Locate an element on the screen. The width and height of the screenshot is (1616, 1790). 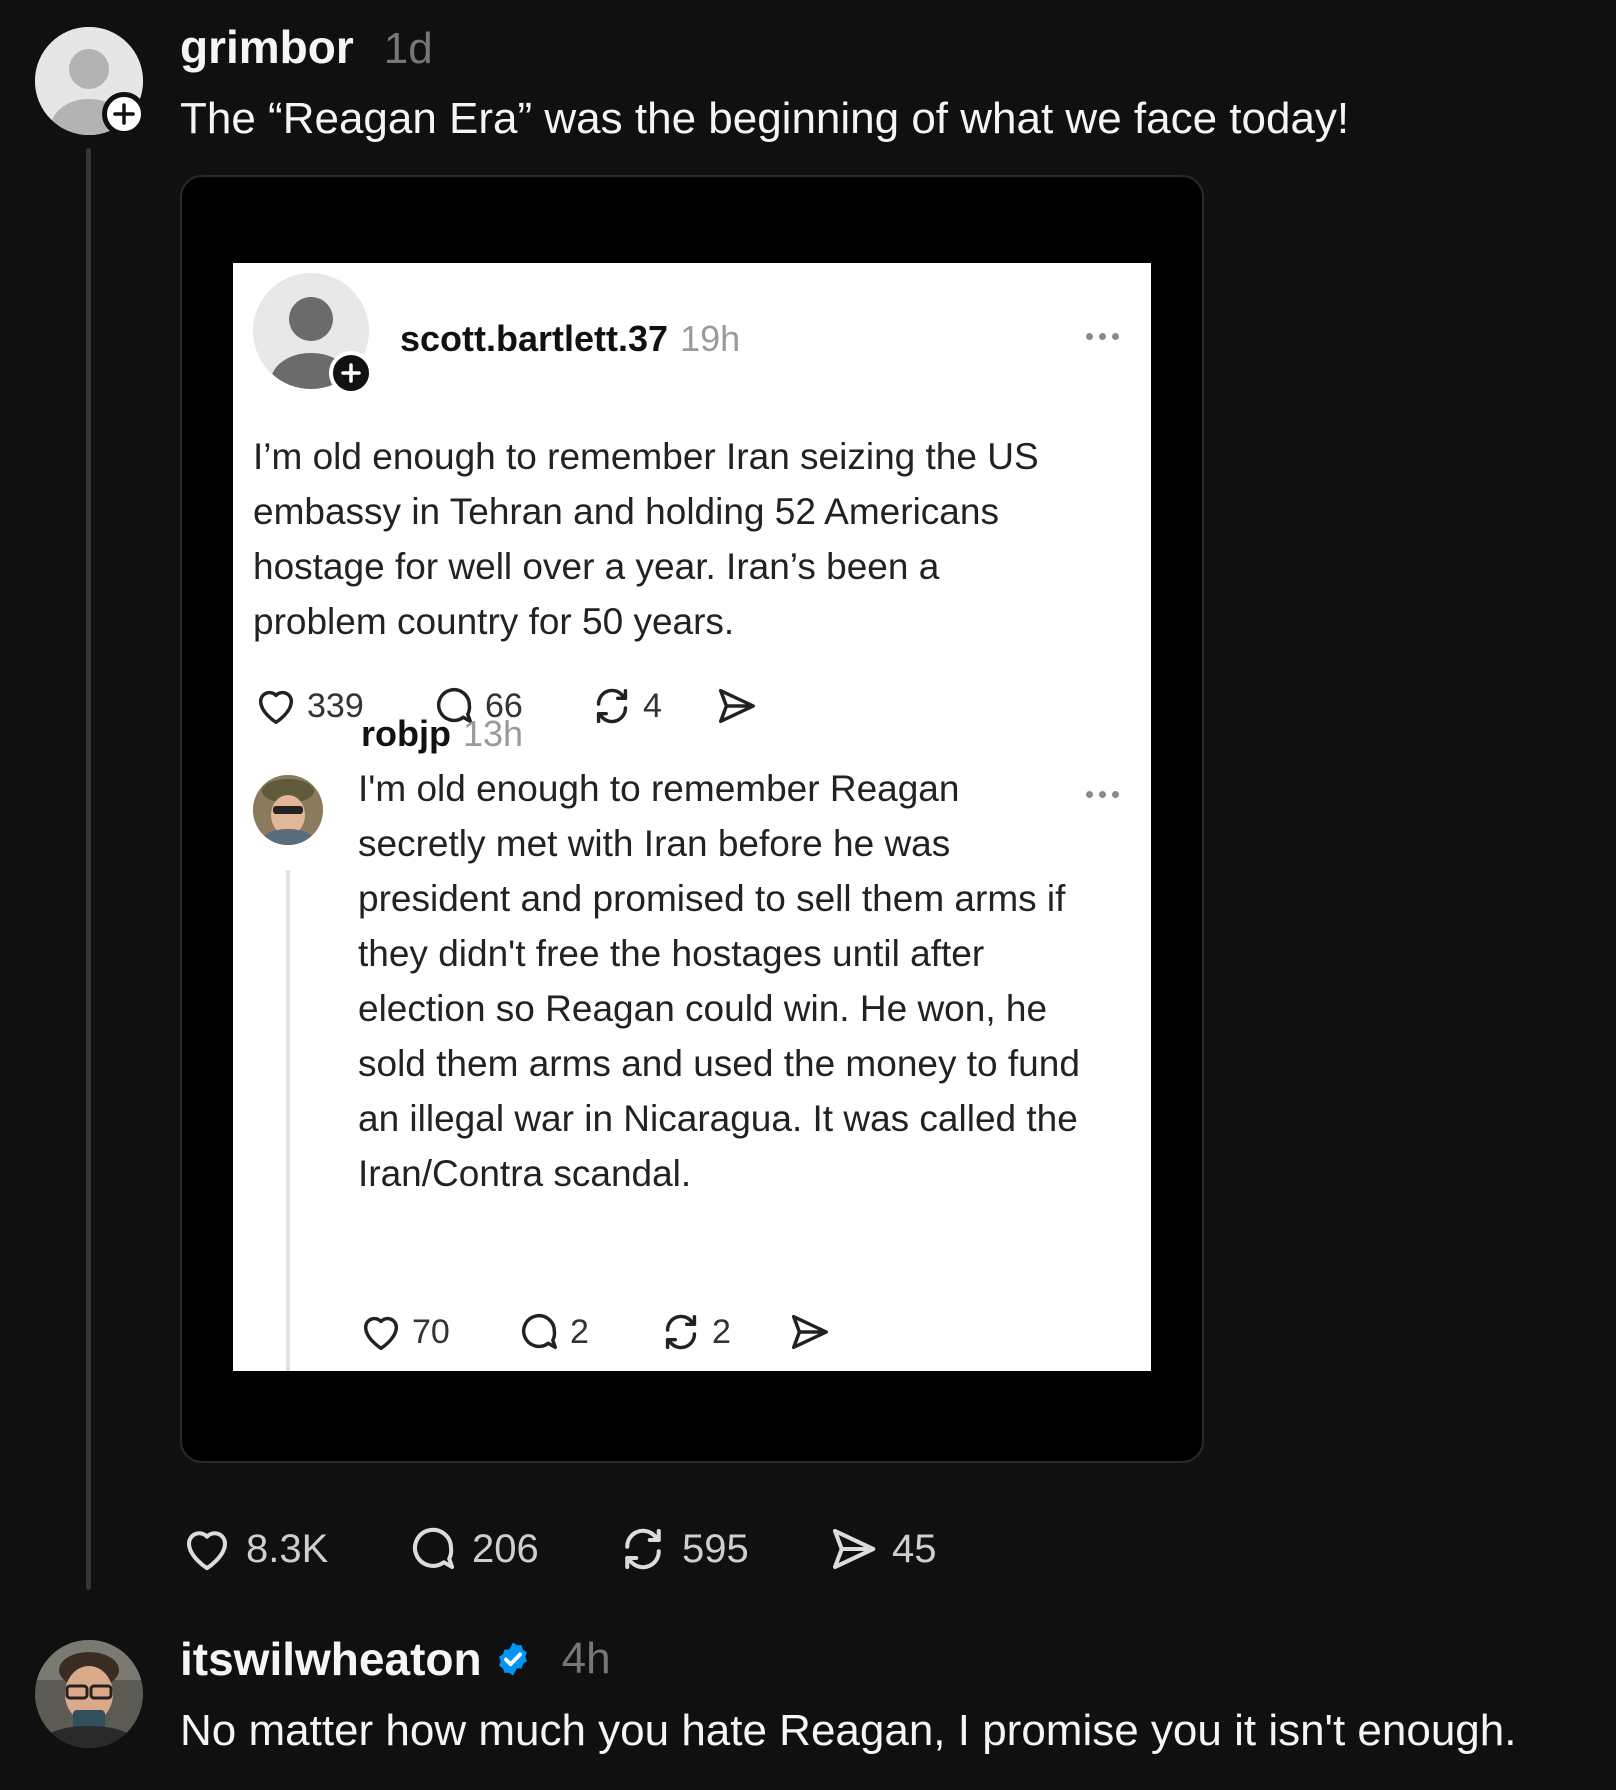
follow-button is located at coordinates (124, 114).